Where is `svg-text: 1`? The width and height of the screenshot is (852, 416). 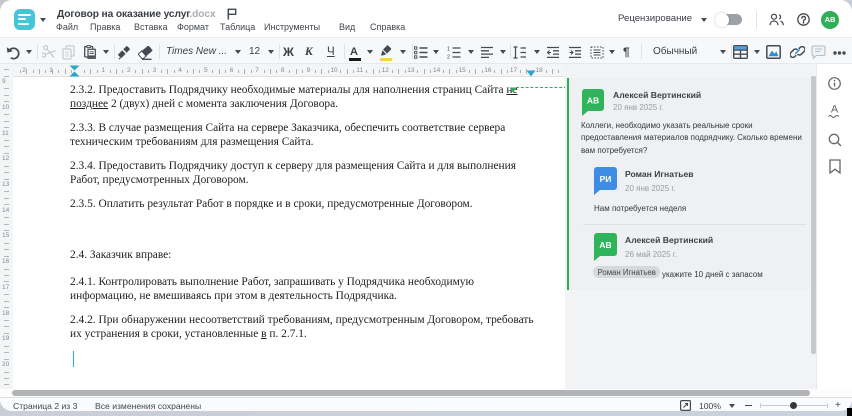
svg-text: 1 is located at coordinates (448, 50).